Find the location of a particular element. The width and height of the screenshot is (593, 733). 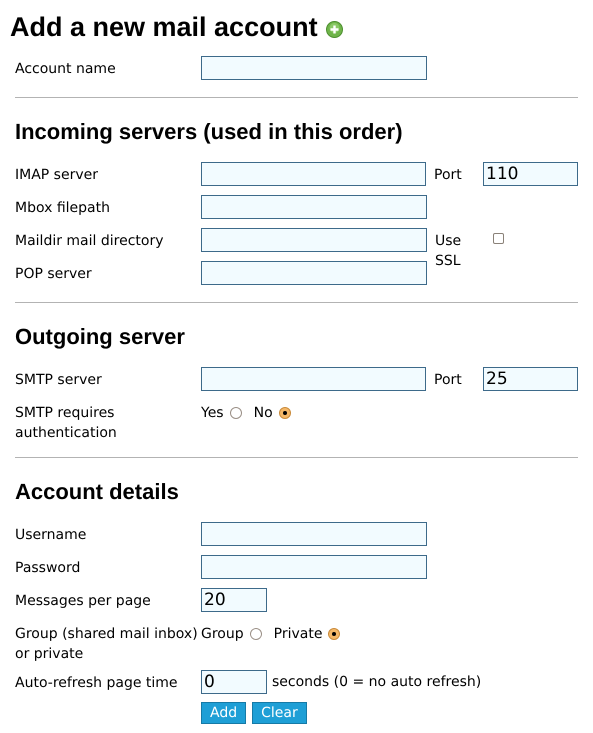

field-label: POP server is located at coordinates (53, 274).